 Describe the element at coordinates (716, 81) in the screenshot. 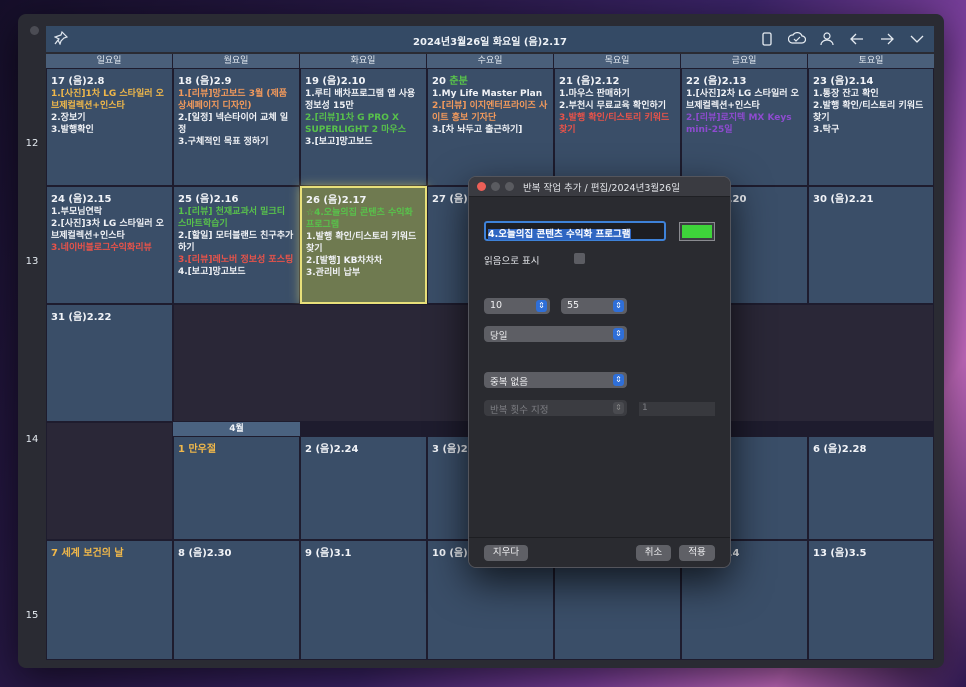

I see `day-date: 22 (음)2.13` at that location.